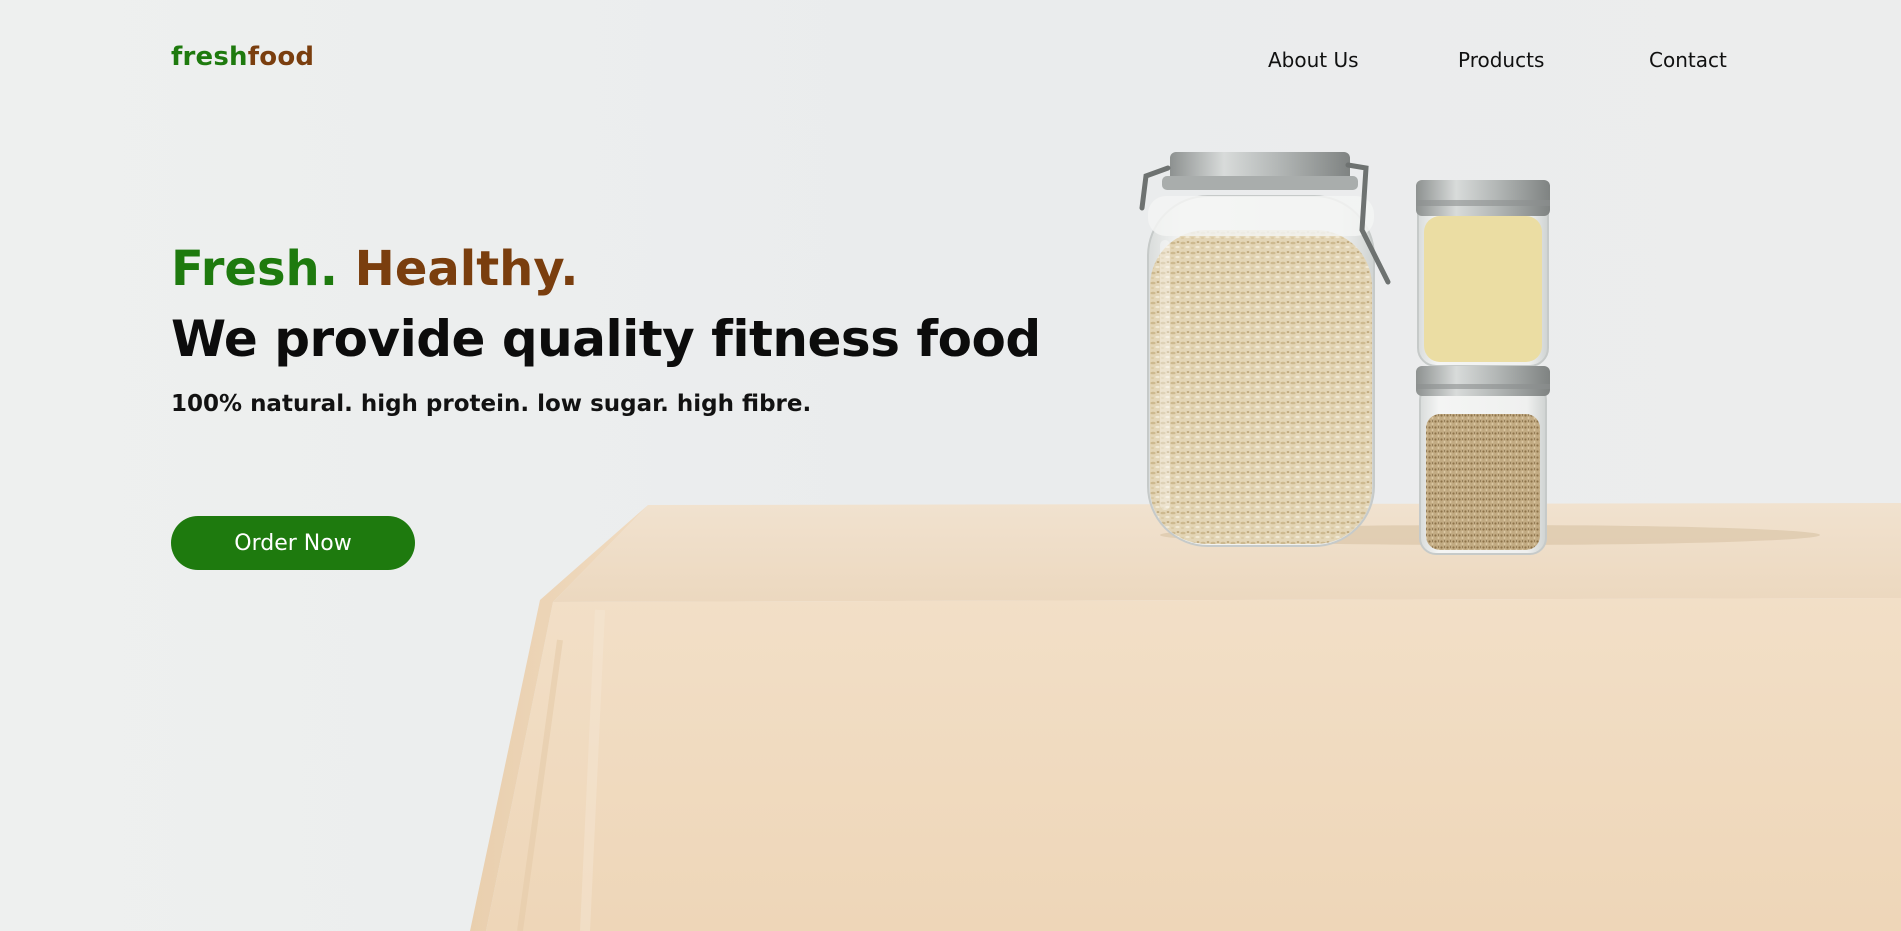  Describe the element at coordinates (606, 269) in the screenshot. I see `hero-tagline: Fresh. Healthy.` at that location.